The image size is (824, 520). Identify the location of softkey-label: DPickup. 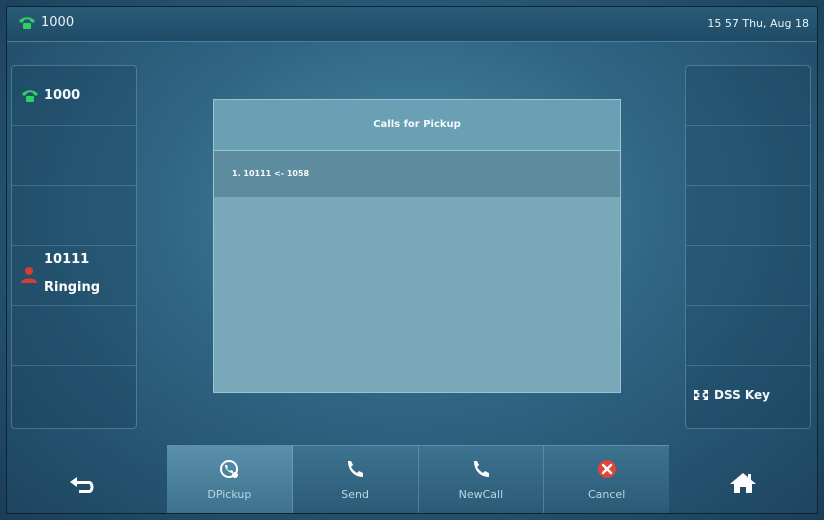
(229, 494).